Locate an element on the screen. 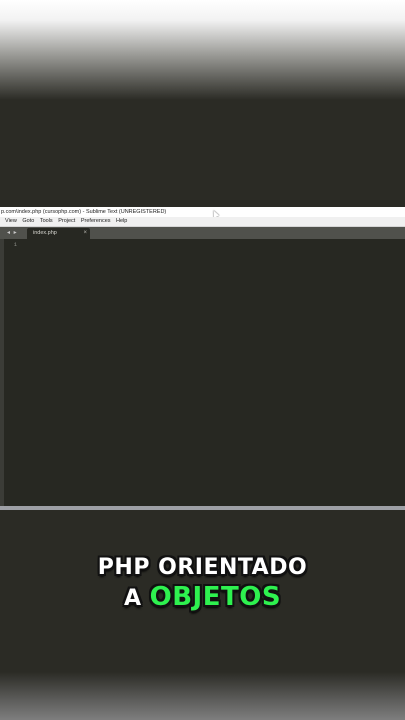  menu-tools: Tools is located at coordinates (46, 221).